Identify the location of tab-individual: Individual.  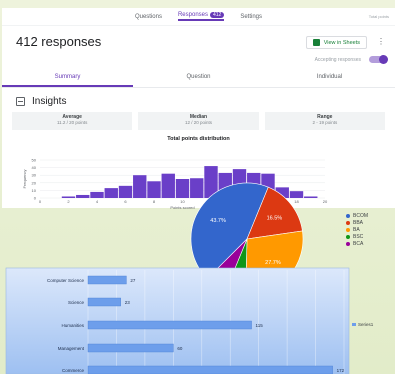
(329, 79).